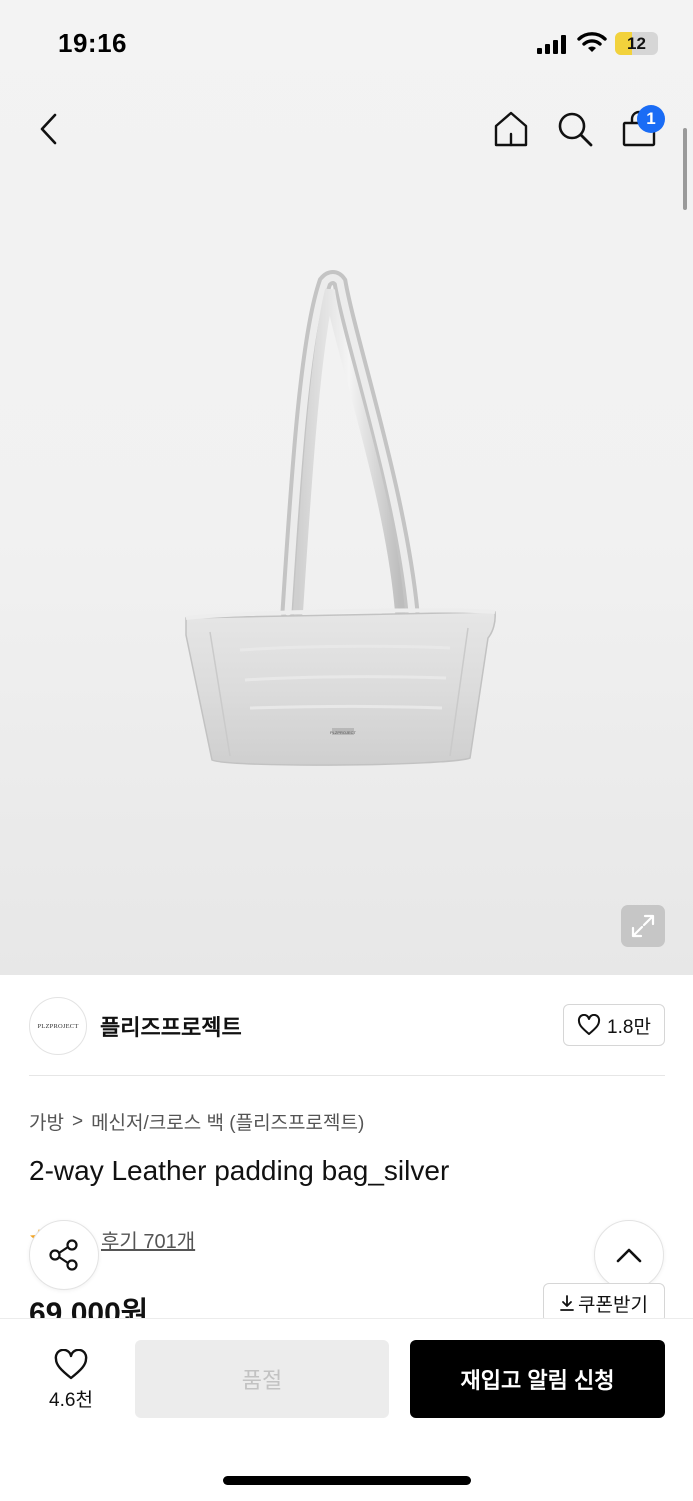 This screenshot has width=693, height=1501. What do you see at coordinates (651, 119) in the screenshot?
I see `cart-count-badge: 1` at bounding box center [651, 119].